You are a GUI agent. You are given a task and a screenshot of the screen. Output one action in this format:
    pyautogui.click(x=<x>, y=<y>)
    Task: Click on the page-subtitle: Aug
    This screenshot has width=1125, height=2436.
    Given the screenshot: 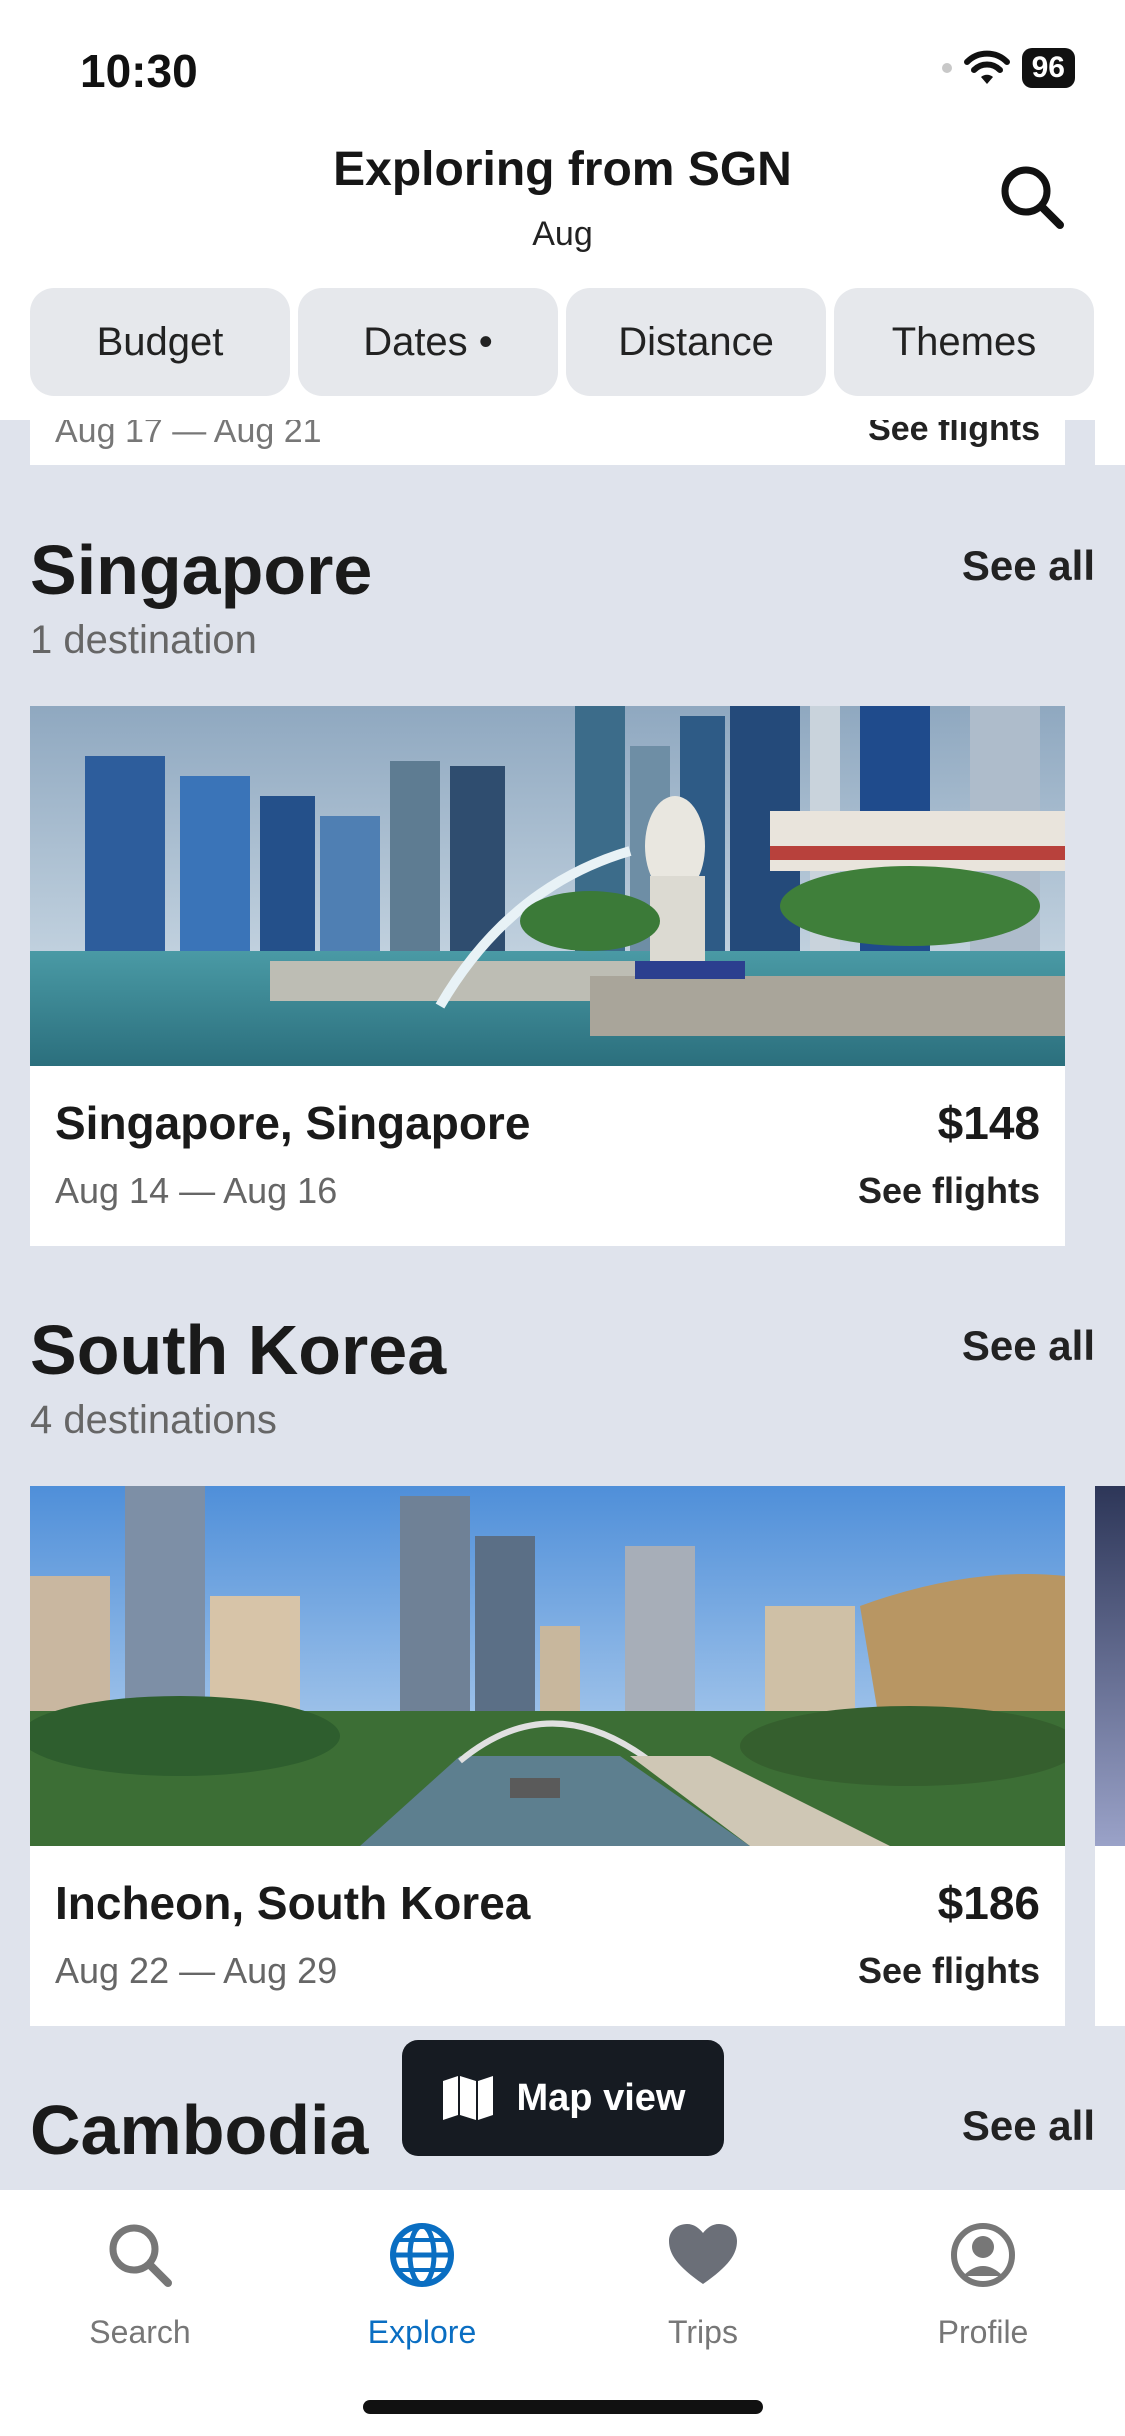 What is the action you would take?
    pyautogui.click(x=562, y=234)
    